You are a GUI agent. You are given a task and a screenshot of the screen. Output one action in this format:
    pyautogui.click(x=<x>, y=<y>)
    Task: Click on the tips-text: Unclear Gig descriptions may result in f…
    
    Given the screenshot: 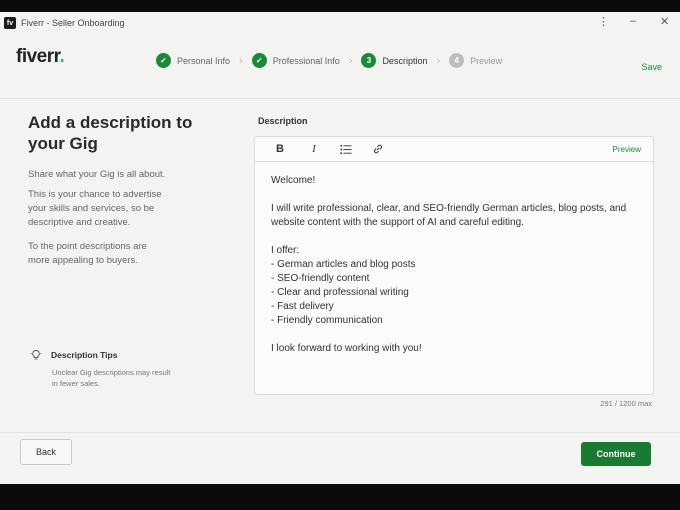 What is the action you would take?
    pyautogui.click(x=111, y=378)
    